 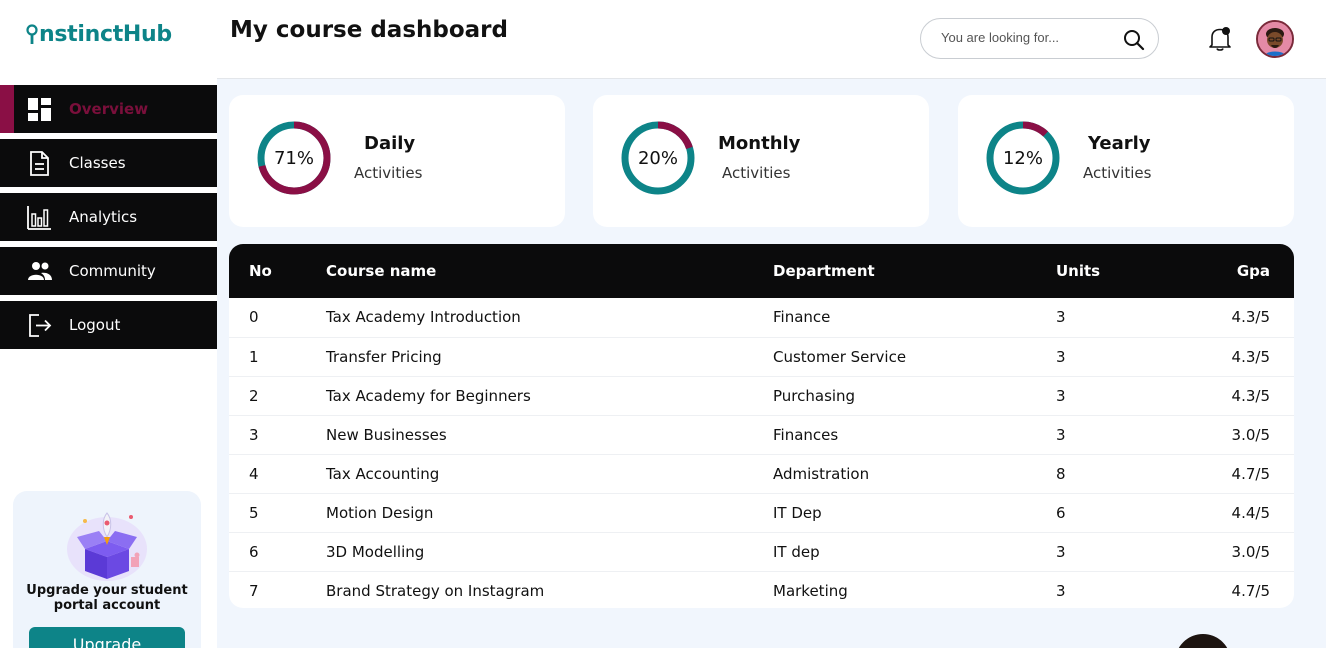 What do you see at coordinates (1061, 512) in the screenshot?
I see `cell-units: 6` at bounding box center [1061, 512].